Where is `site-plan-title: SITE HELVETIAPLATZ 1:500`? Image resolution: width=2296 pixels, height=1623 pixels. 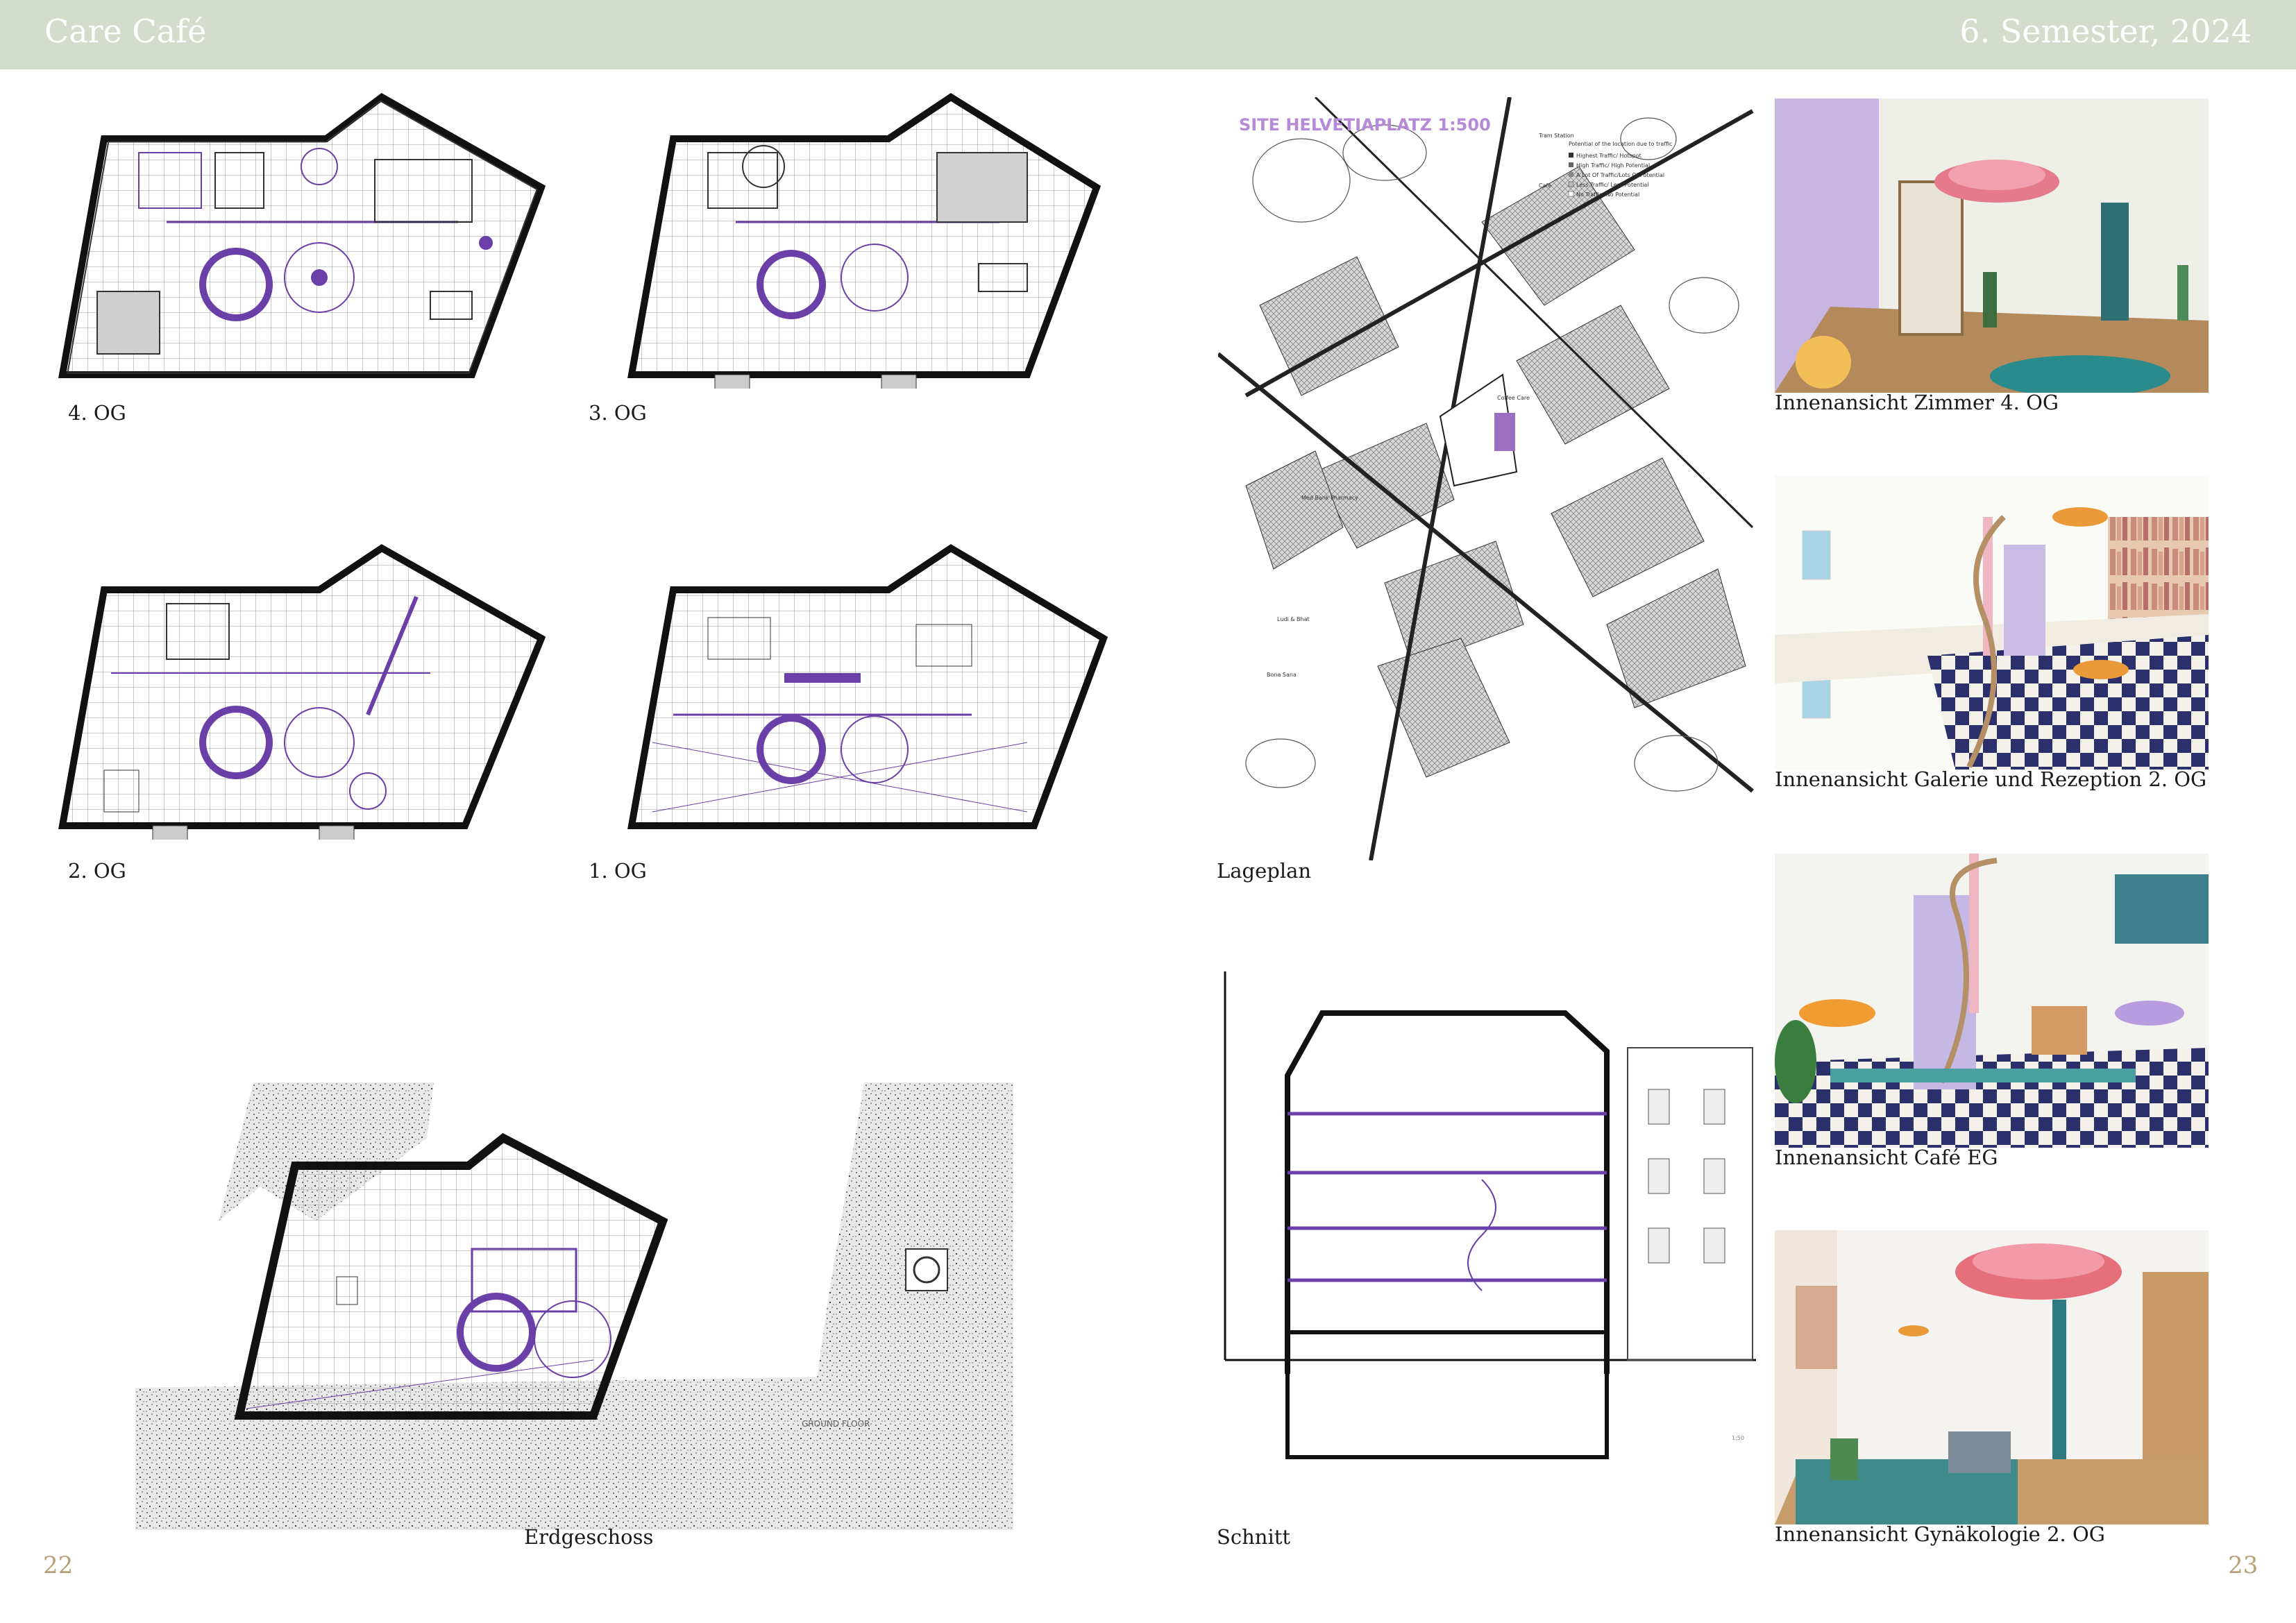
site-plan-title: SITE HELVETIAPLATZ 1:500 is located at coordinates (1365, 125).